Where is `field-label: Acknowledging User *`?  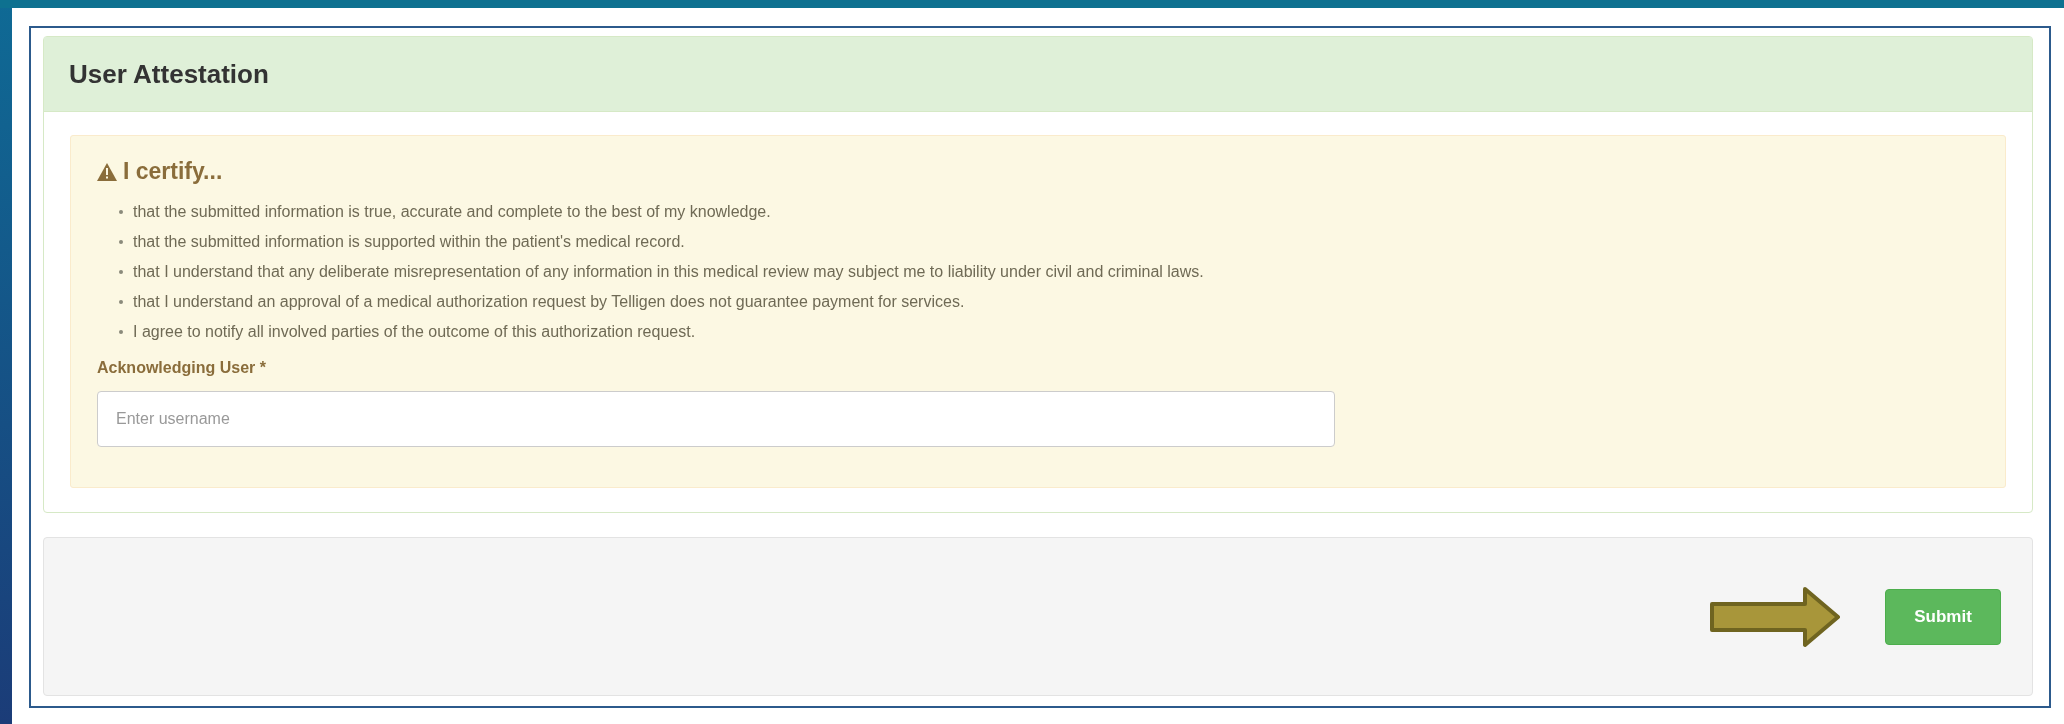
field-label: Acknowledging User * is located at coordinates (182, 368).